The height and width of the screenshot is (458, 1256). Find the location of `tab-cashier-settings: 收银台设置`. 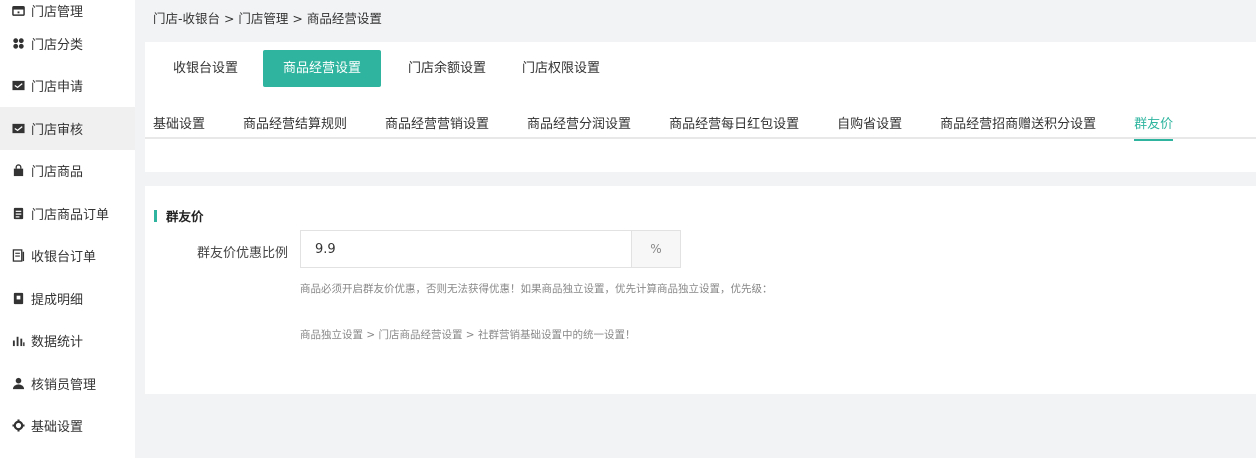

tab-cashier-settings: 收银台设置 is located at coordinates (205, 68).